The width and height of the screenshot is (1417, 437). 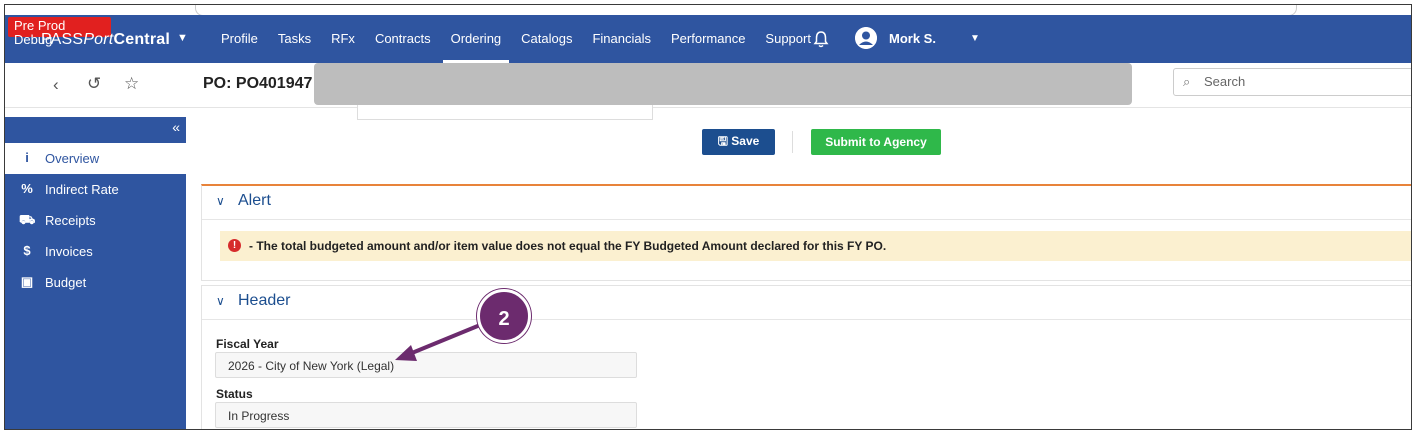 I want to click on status-field: In Progress, so click(x=426, y=415).